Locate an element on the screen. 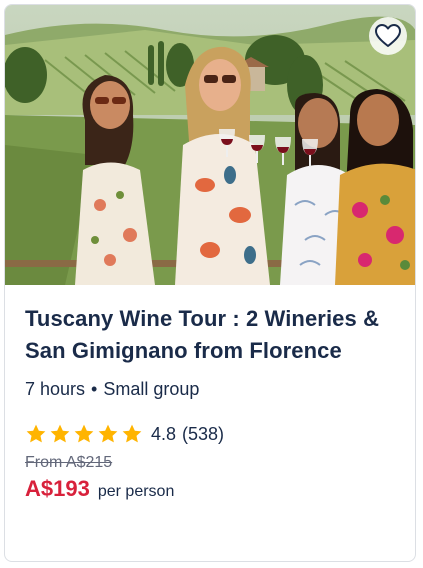 This screenshot has width=423, height=568. price-unit: per person is located at coordinates (136, 491).